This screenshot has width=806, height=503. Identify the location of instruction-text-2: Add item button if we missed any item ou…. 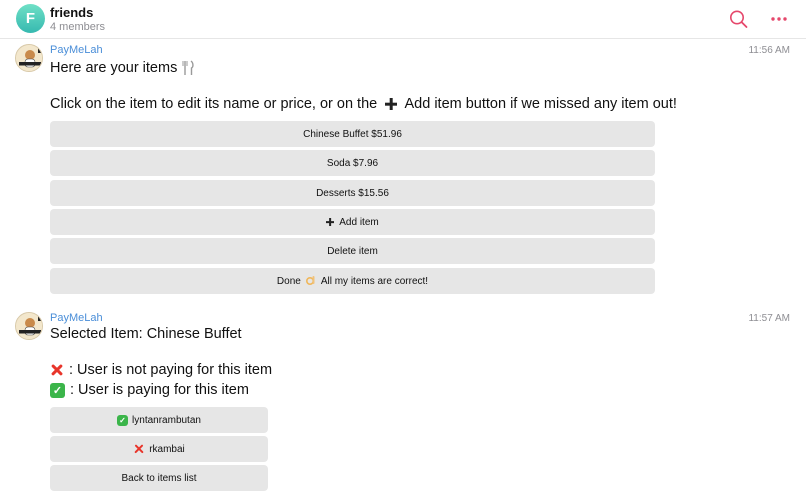
(540, 104).